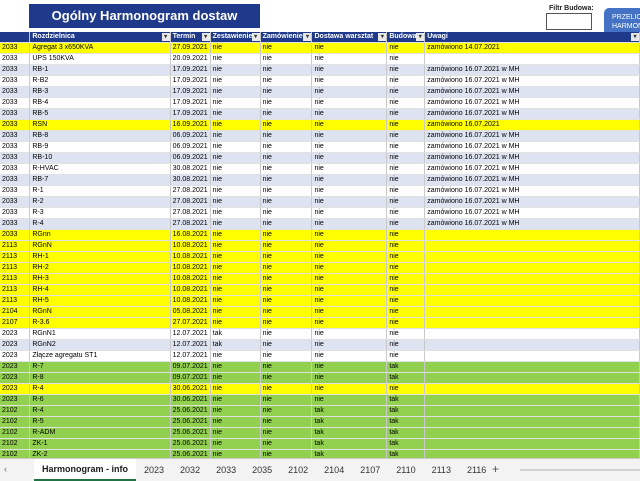 Image resolution: width=640 pixels, height=481 pixels. I want to click on horizontal-scrollbar, so click(580, 470).